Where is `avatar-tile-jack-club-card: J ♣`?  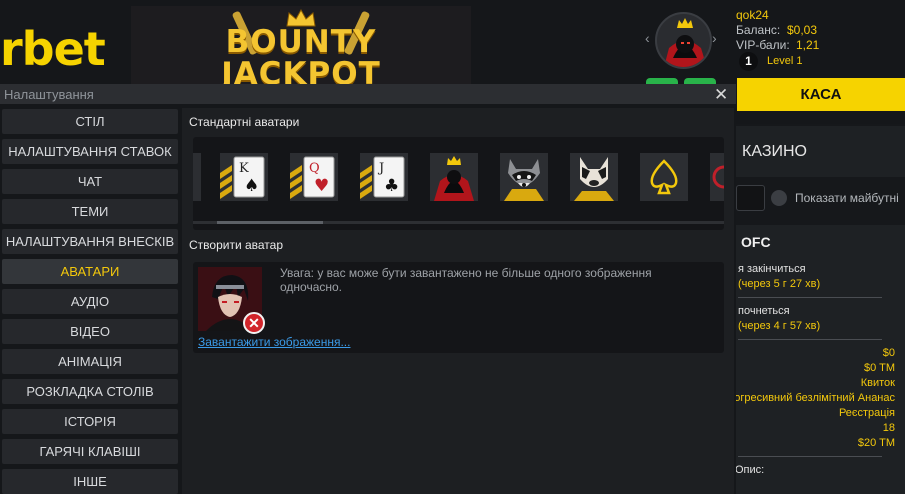
avatar-tile-jack-club-card: J ♣ is located at coordinates (384, 177).